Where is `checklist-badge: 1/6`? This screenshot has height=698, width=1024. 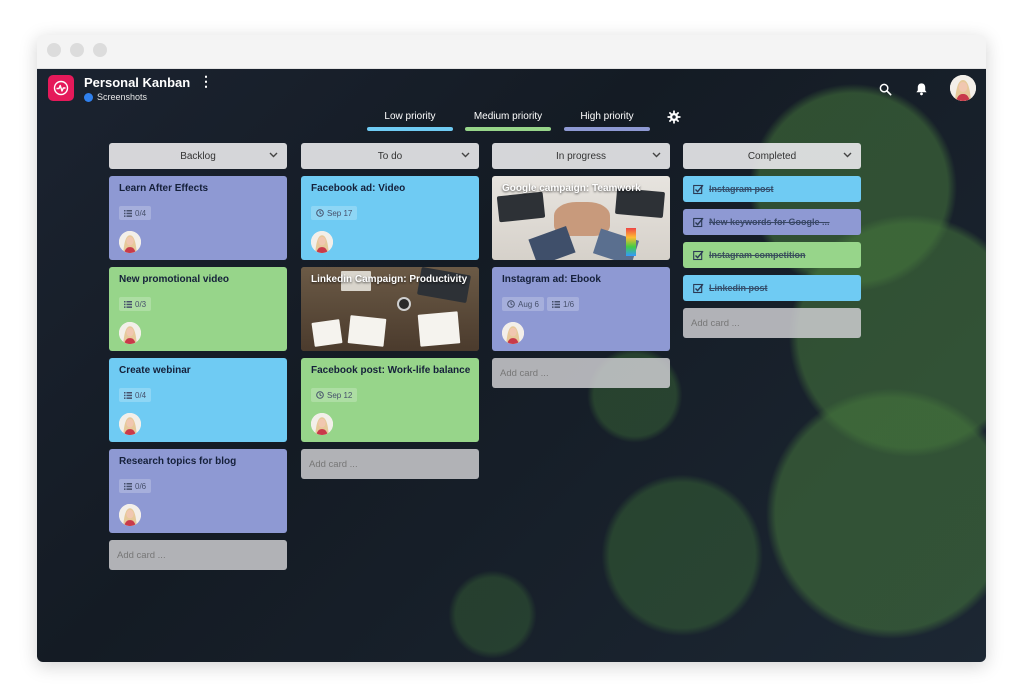 checklist-badge: 1/6 is located at coordinates (563, 304).